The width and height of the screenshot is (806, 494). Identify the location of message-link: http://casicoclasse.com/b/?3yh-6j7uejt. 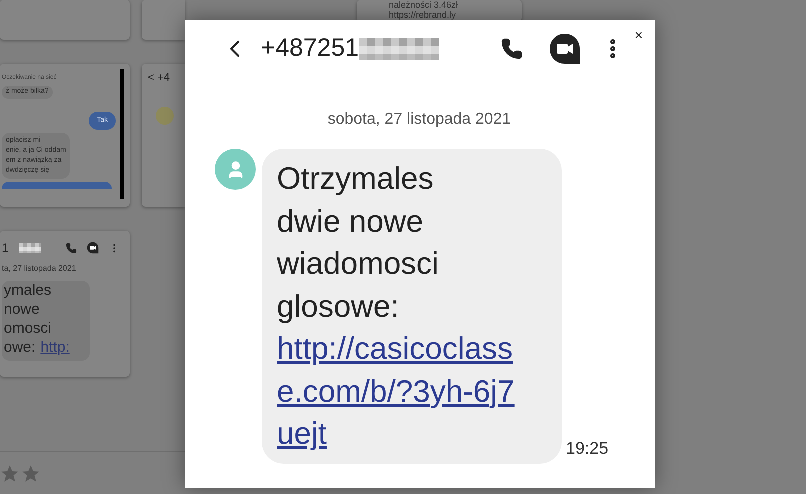
(397, 392).